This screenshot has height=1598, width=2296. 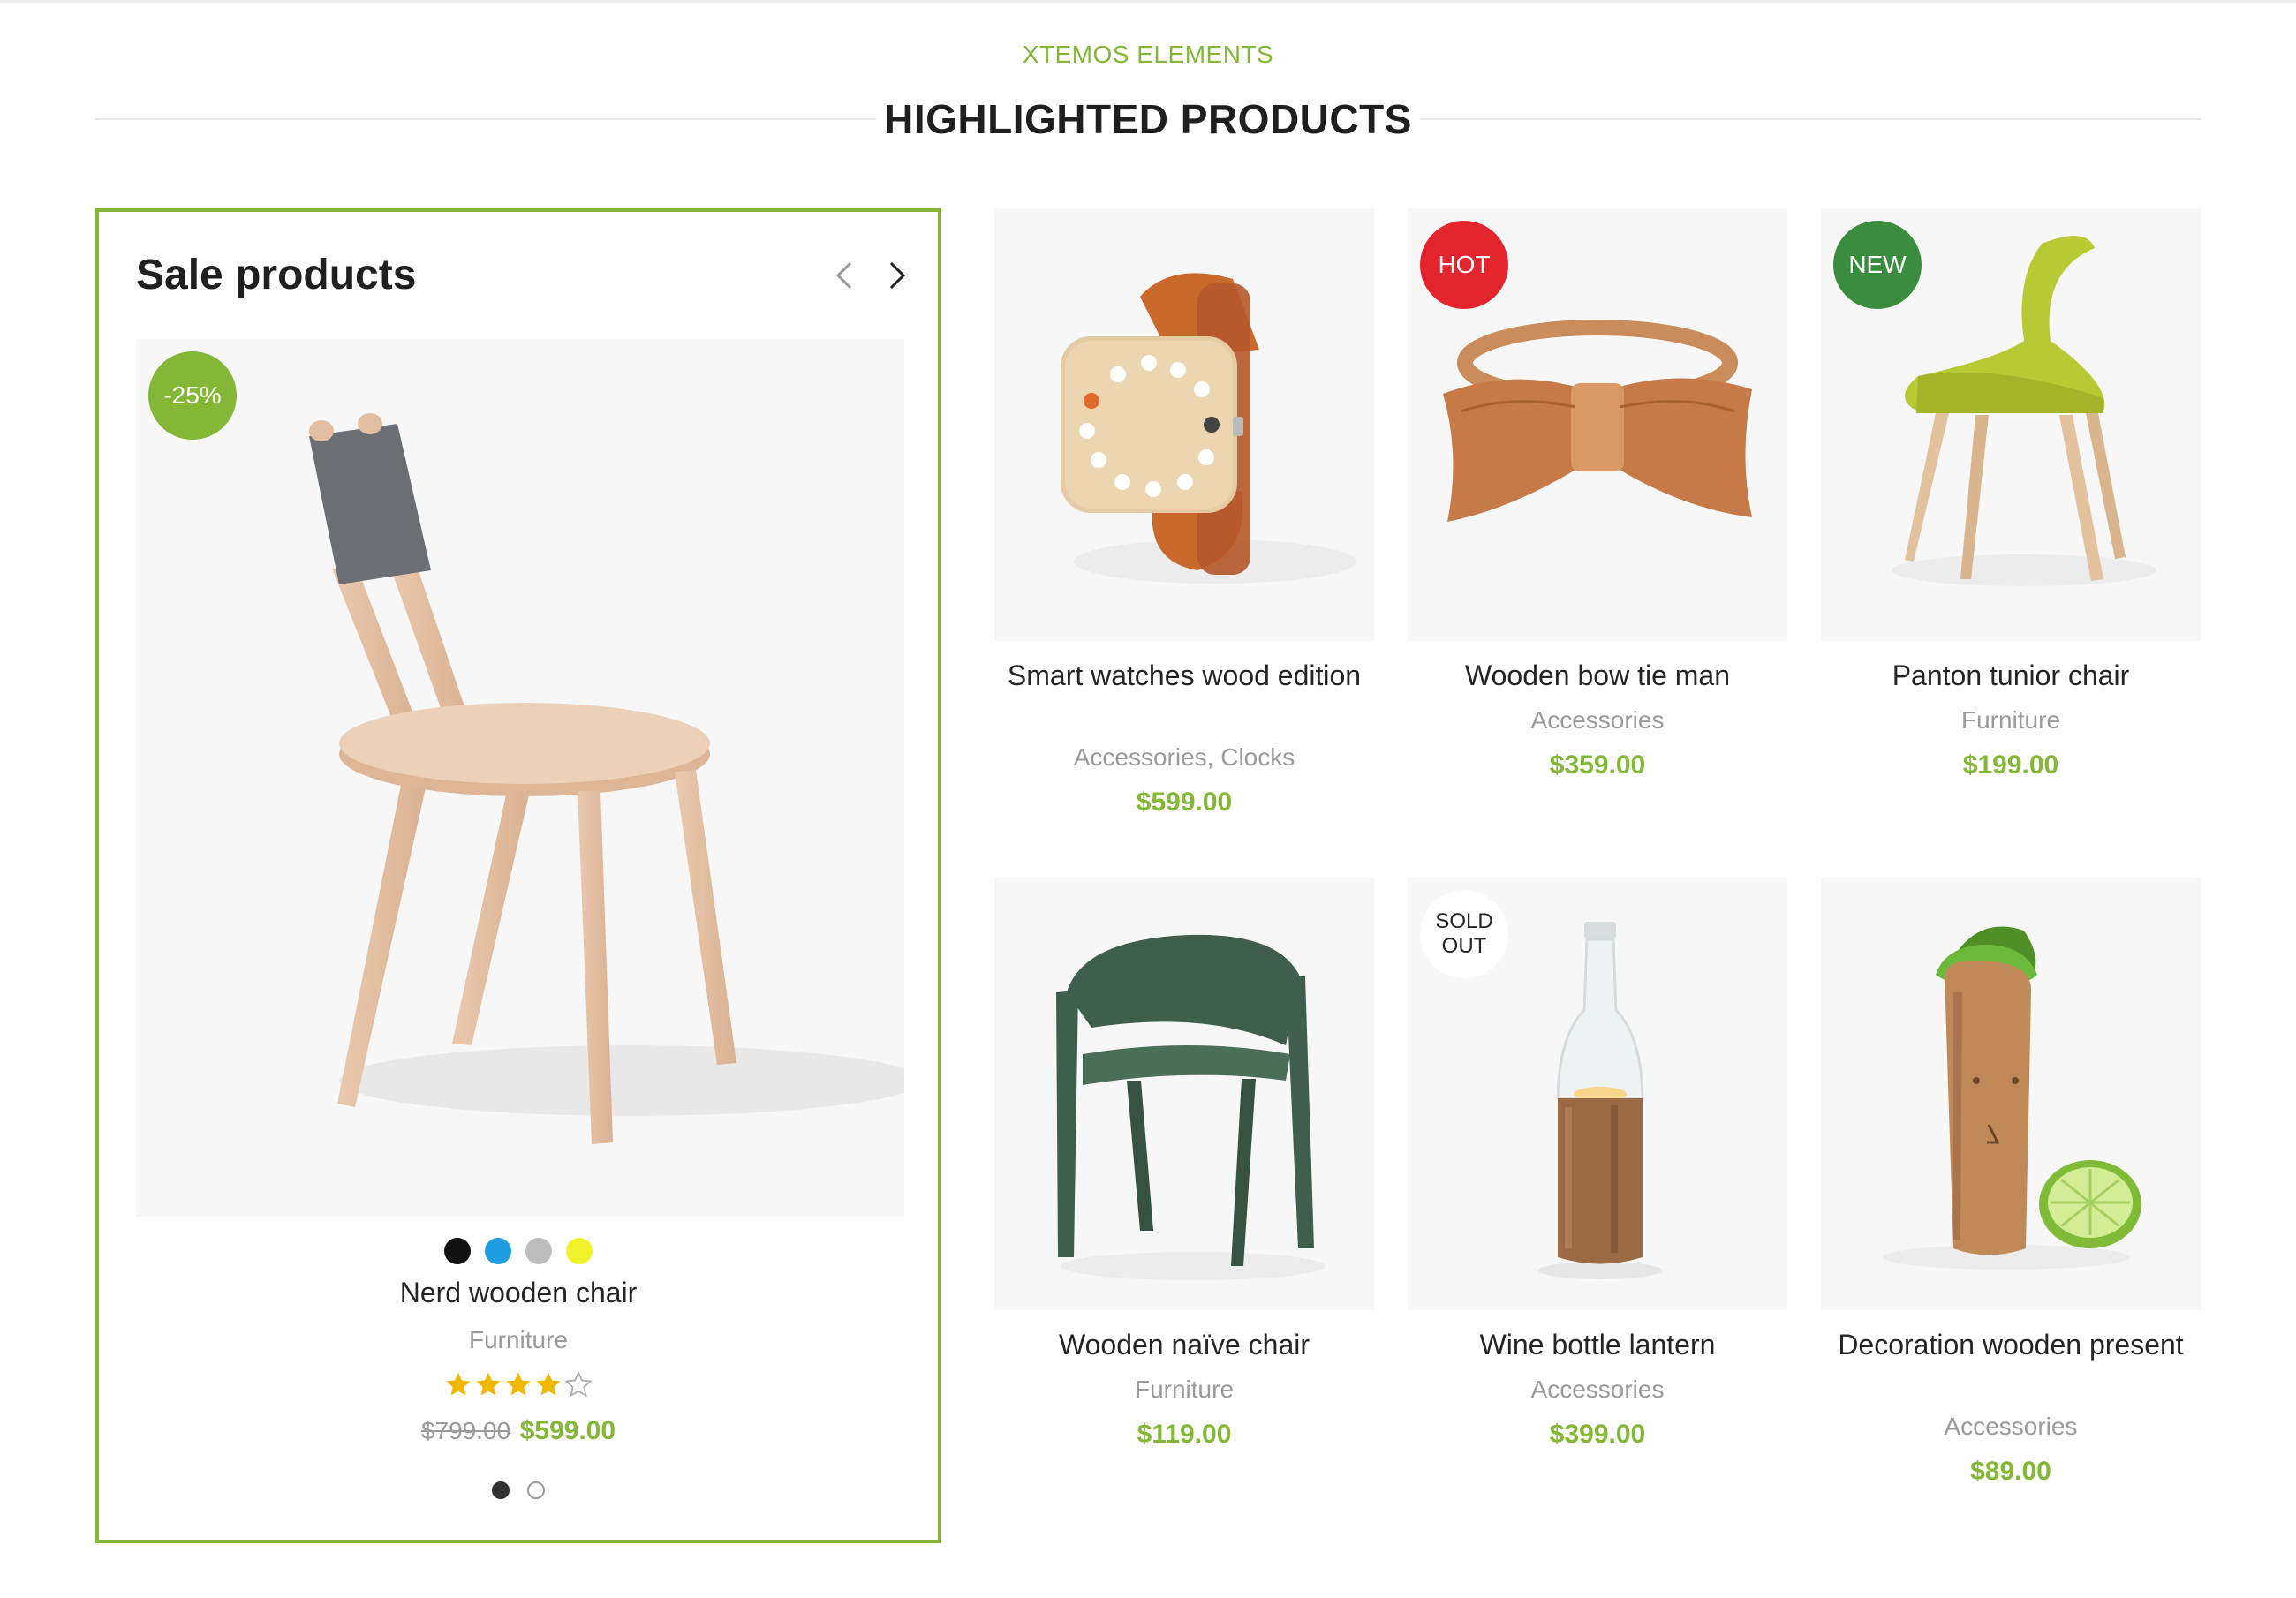 I want to click on sale-product-category: Furniture, so click(x=519, y=1340).